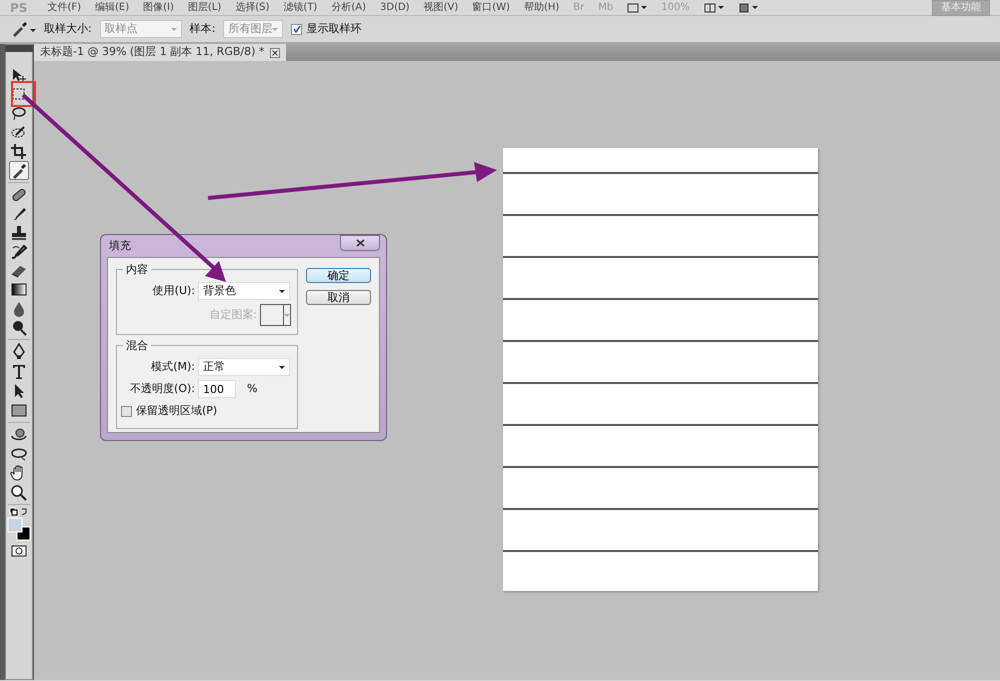  What do you see at coordinates (338, 297) in the screenshot?
I see `cancel-button: 取消` at bounding box center [338, 297].